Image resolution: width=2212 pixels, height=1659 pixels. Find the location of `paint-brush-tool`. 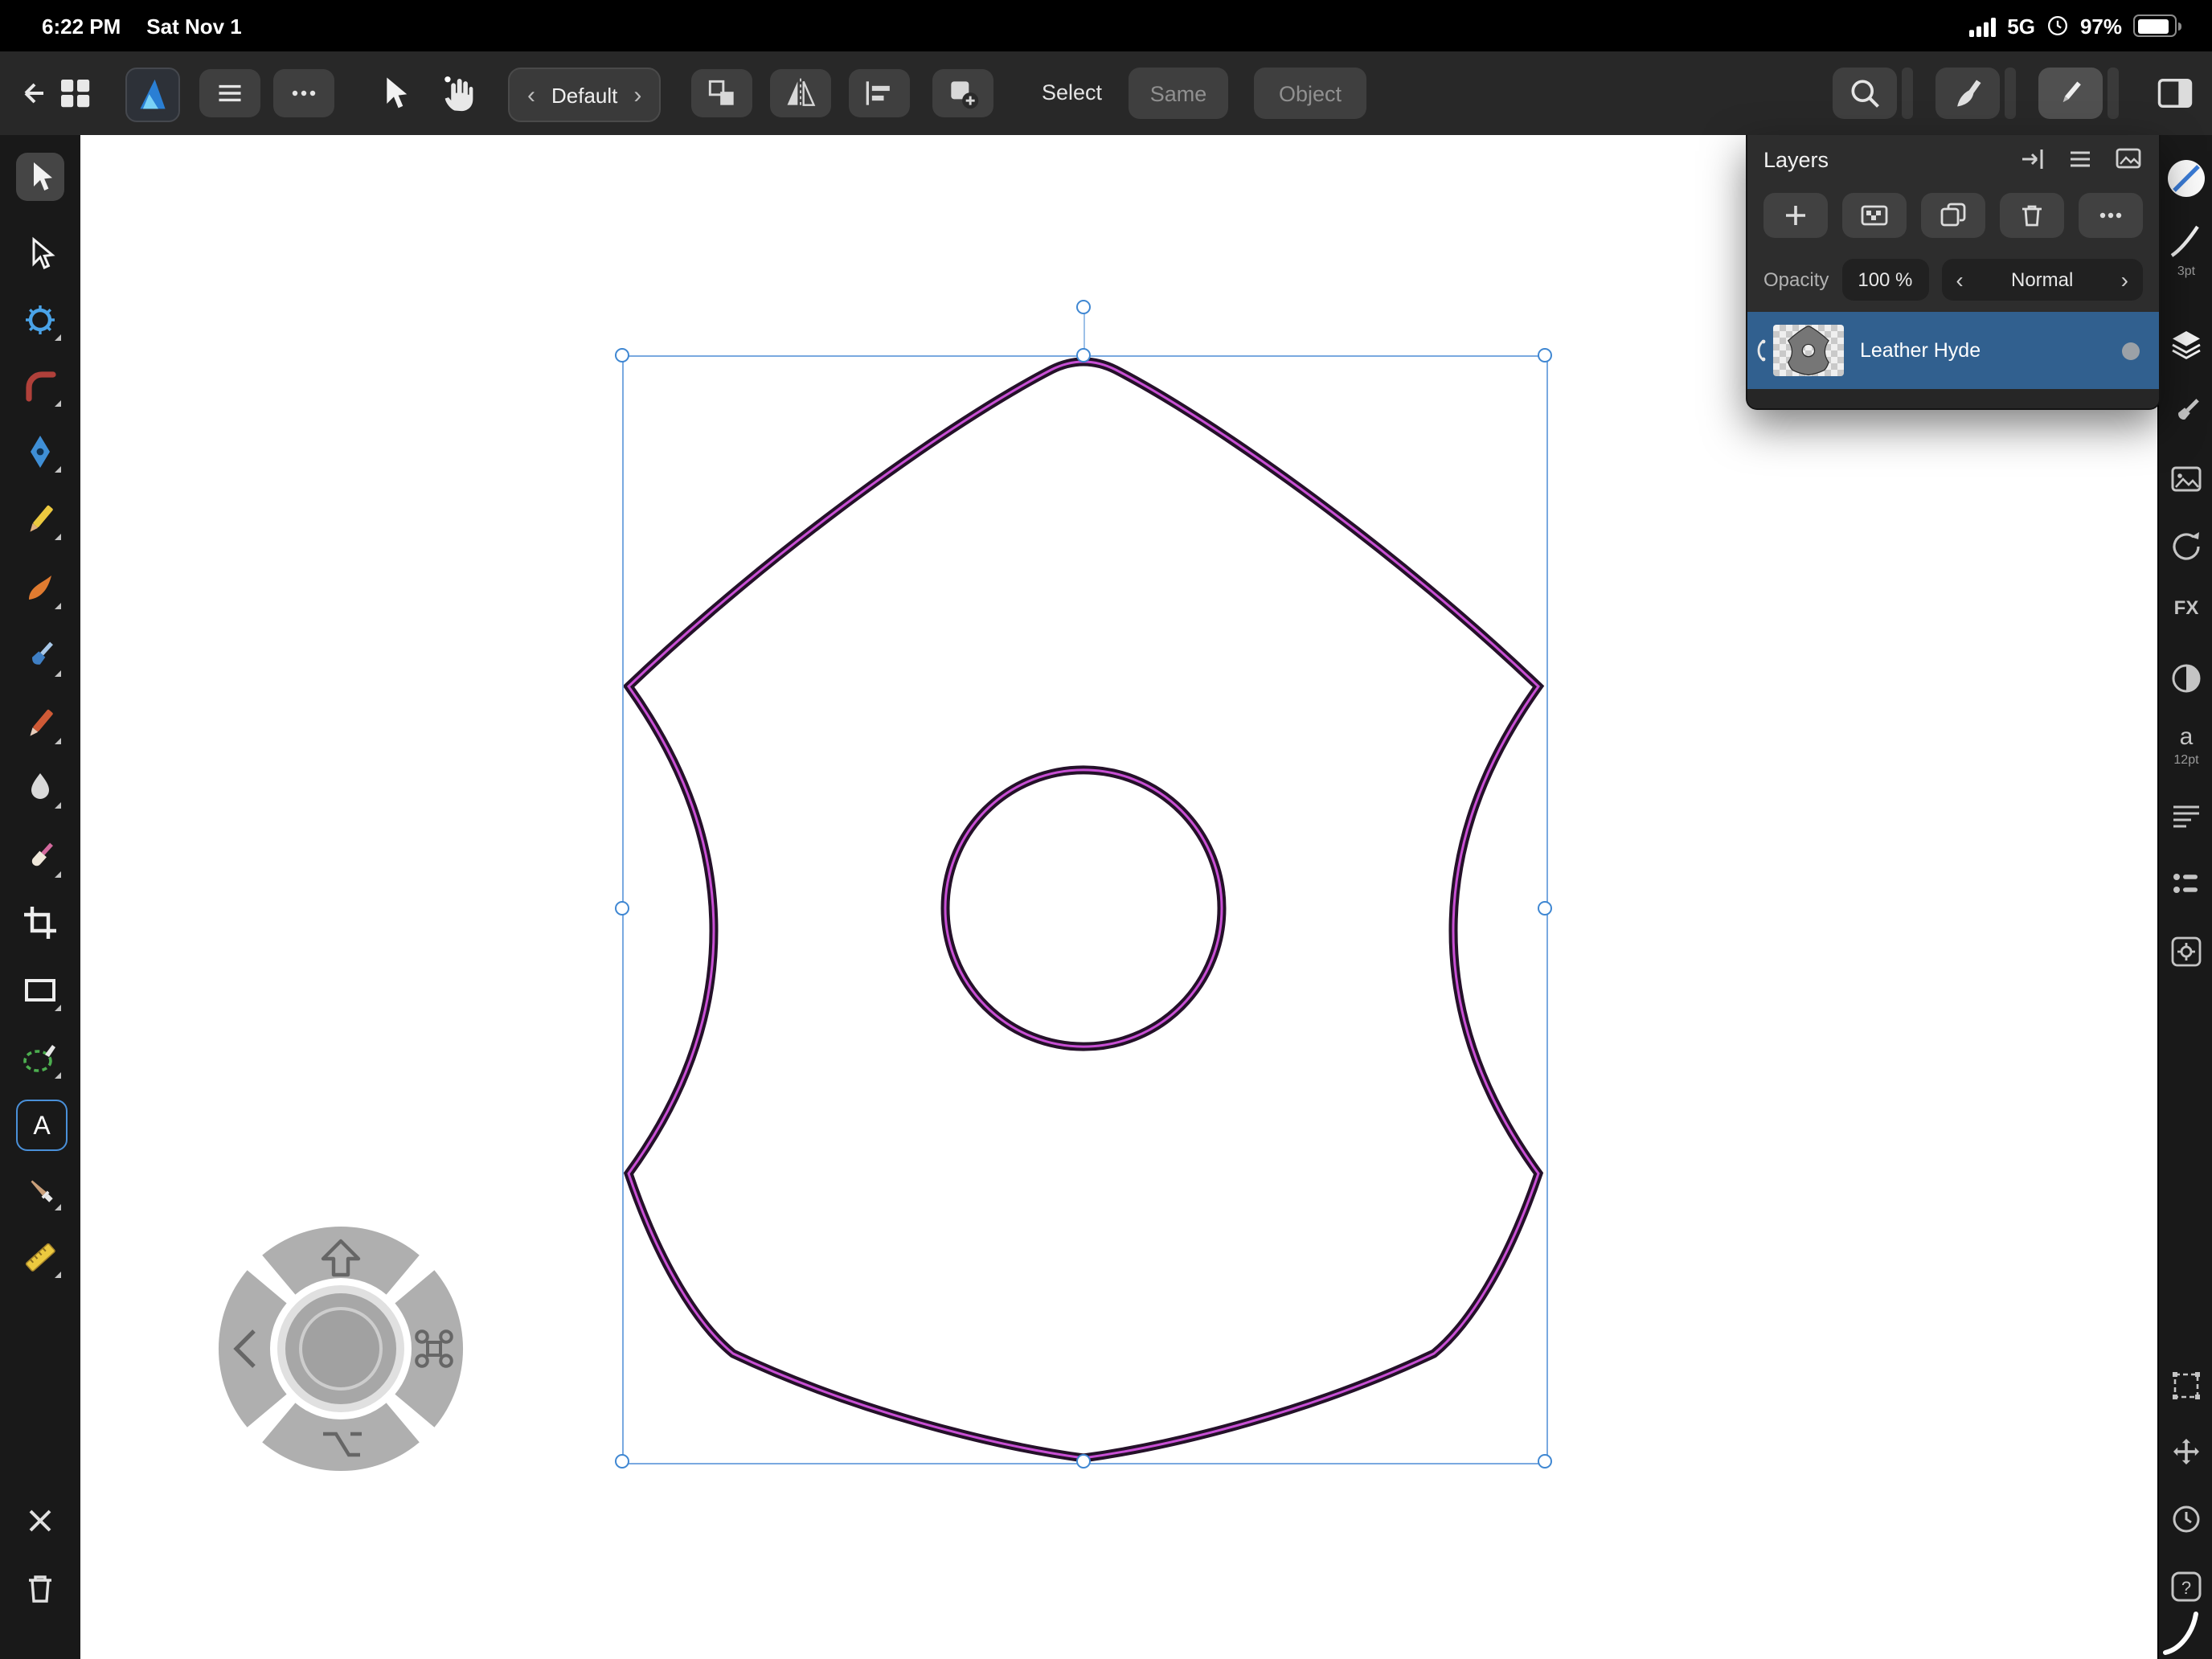

paint-brush-tool is located at coordinates (40, 656).